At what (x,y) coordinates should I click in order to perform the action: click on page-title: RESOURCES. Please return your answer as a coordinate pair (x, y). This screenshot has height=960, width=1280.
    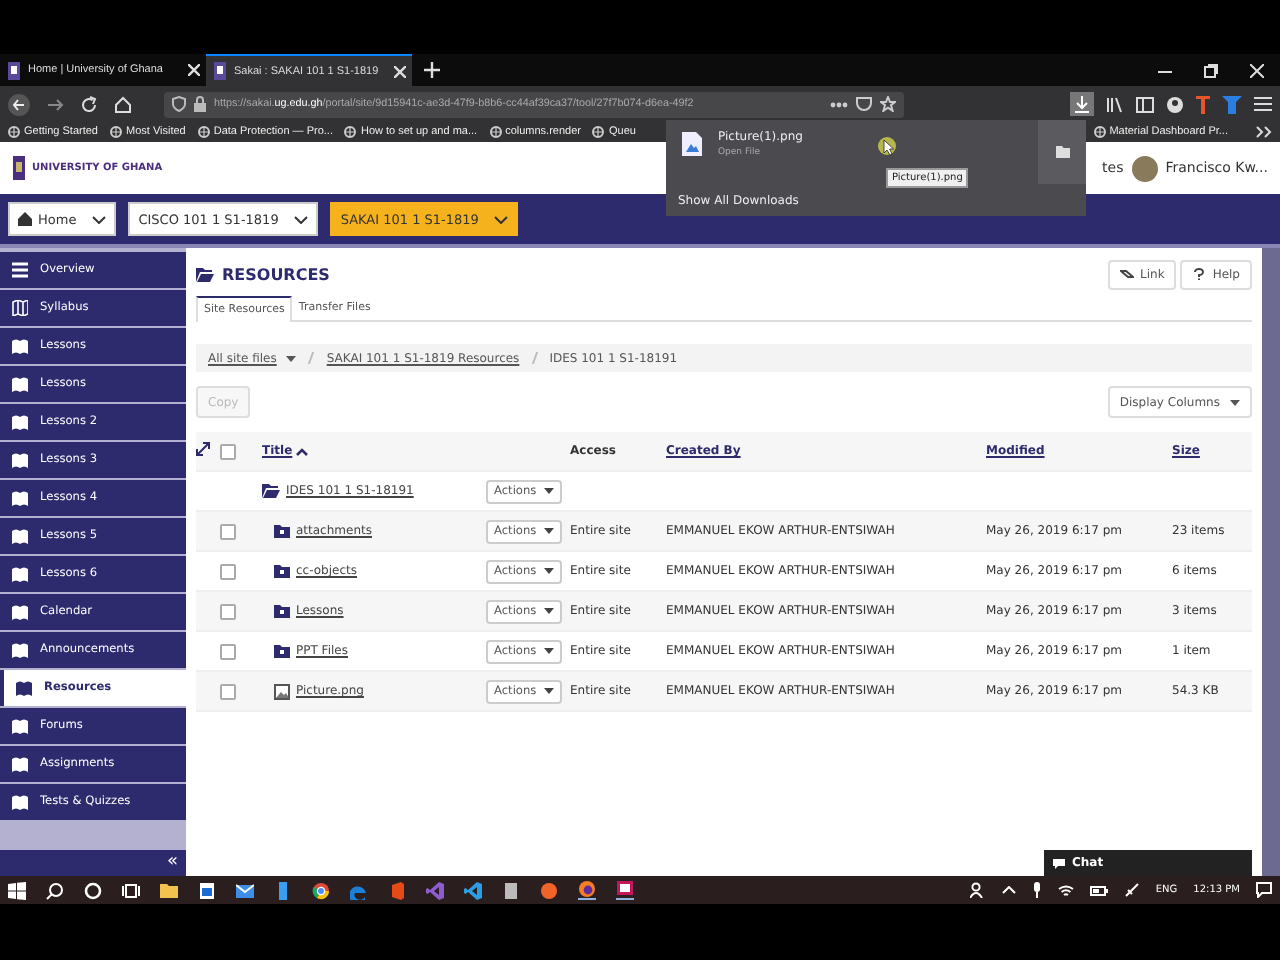
    Looking at the image, I should click on (276, 274).